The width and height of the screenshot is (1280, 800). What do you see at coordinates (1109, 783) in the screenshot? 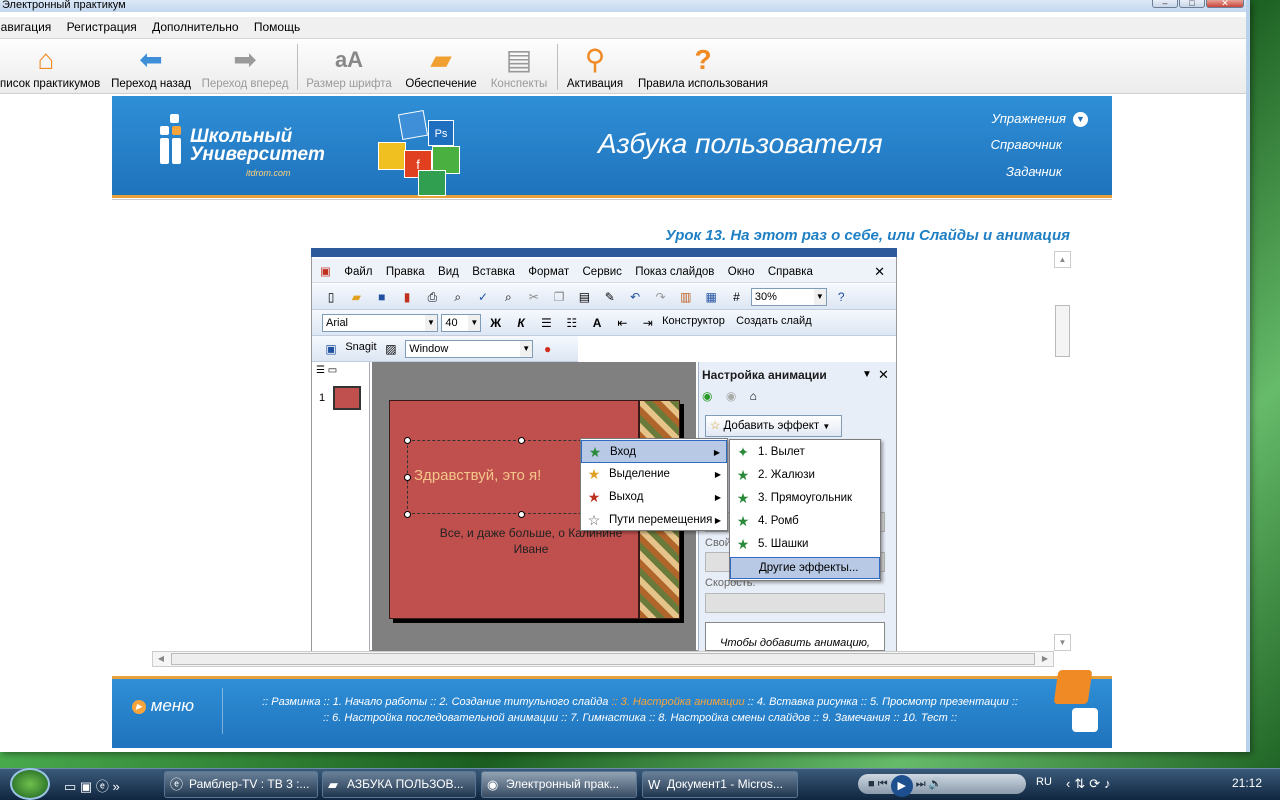
I see `volume-icon: ♪` at bounding box center [1109, 783].